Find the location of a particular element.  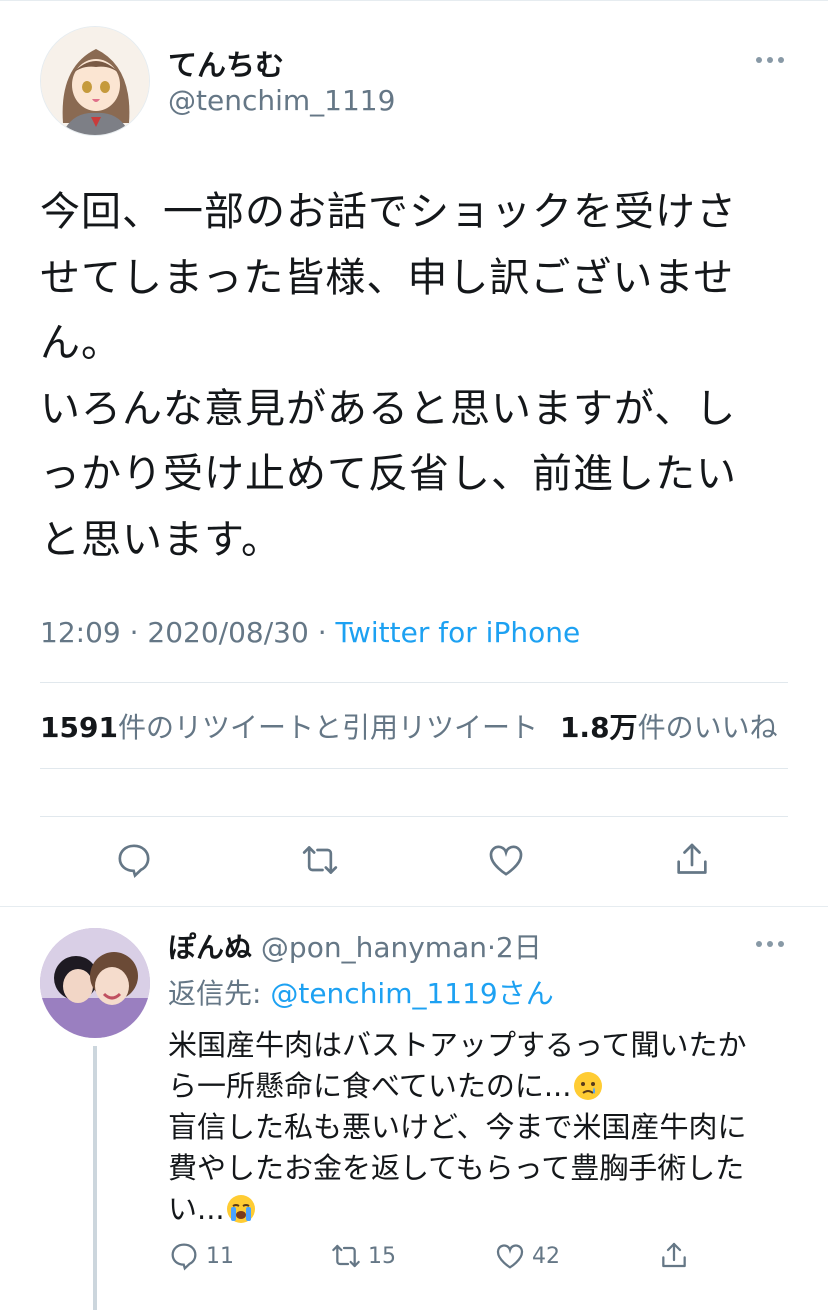

retweets-link: 1591件のリツイートと引用リツイート is located at coordinates (289, 727).